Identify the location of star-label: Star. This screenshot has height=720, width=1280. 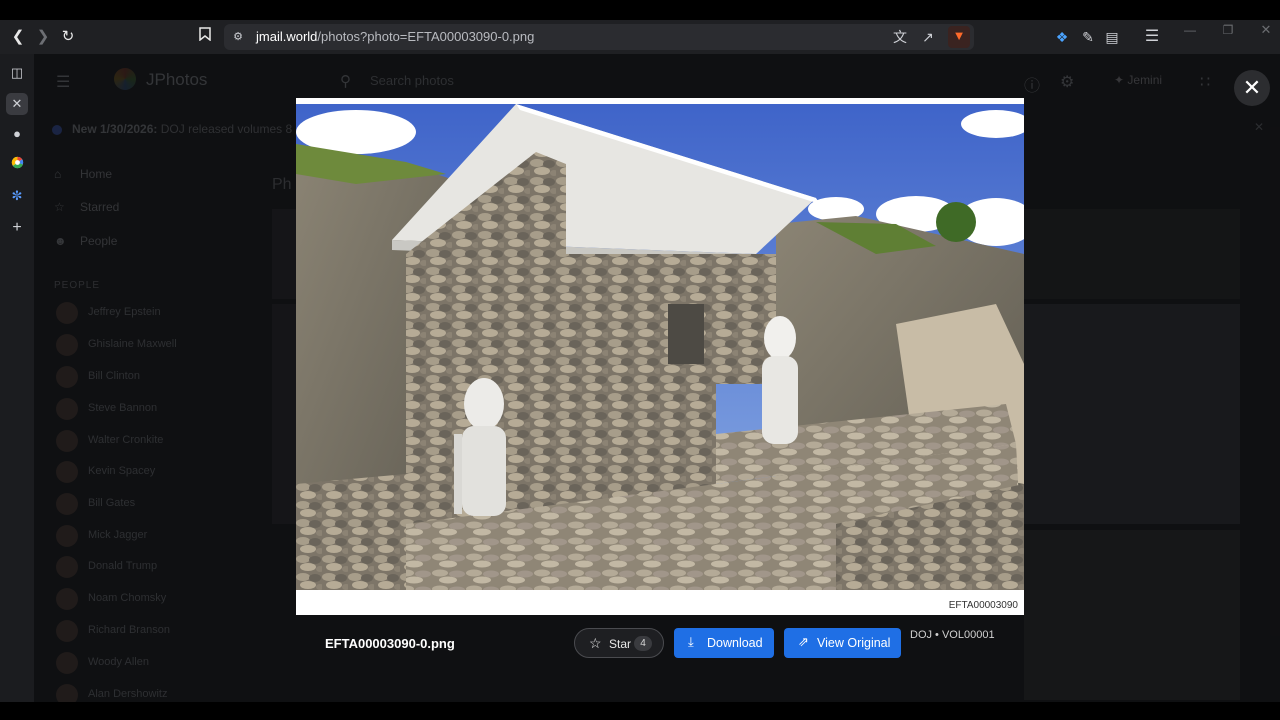
(620, 644).